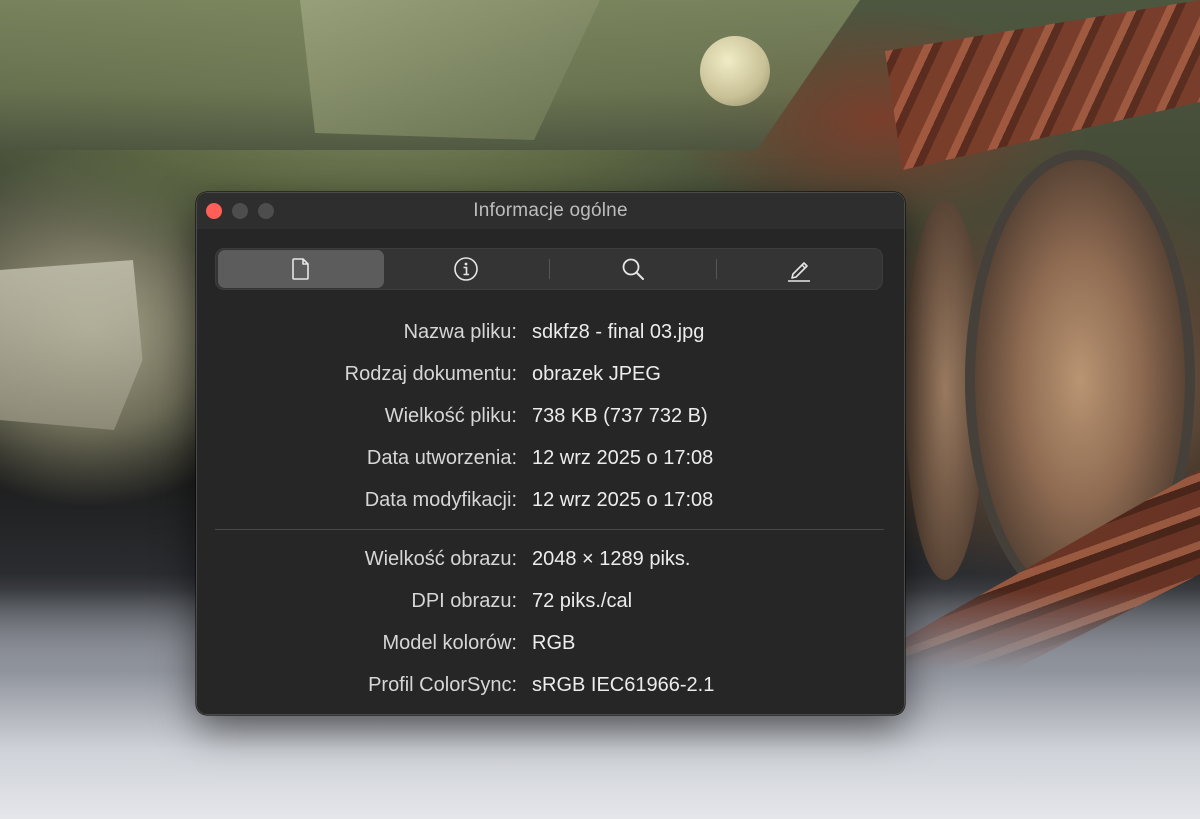 This screenshot has width=1200, height=819. Describe the element at coordinates (799, 272) in the screenshot. I see `pencil-icon` at that location.